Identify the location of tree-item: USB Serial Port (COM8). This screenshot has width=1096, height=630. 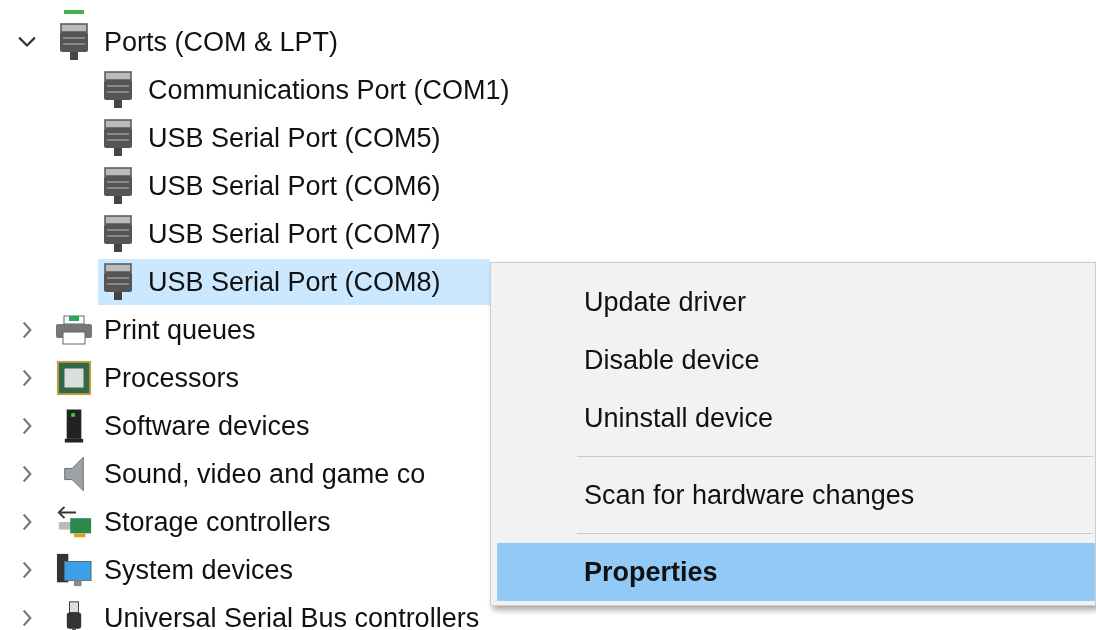
(294, 282).